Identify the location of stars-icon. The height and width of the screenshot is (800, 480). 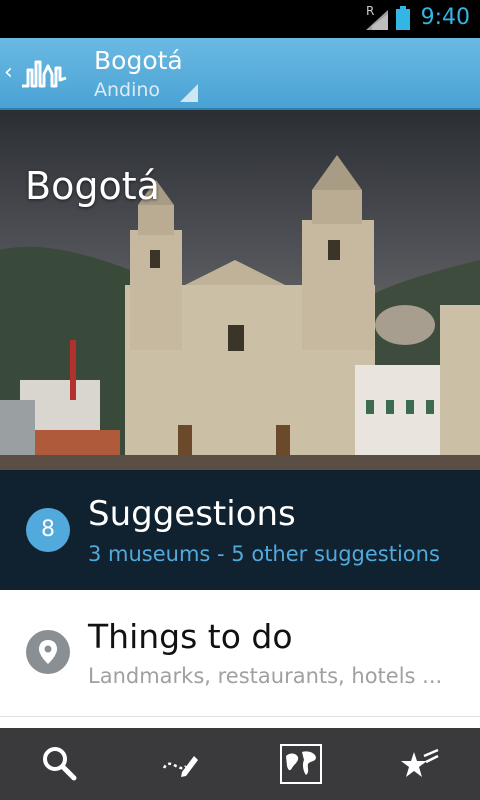
(420, 762).